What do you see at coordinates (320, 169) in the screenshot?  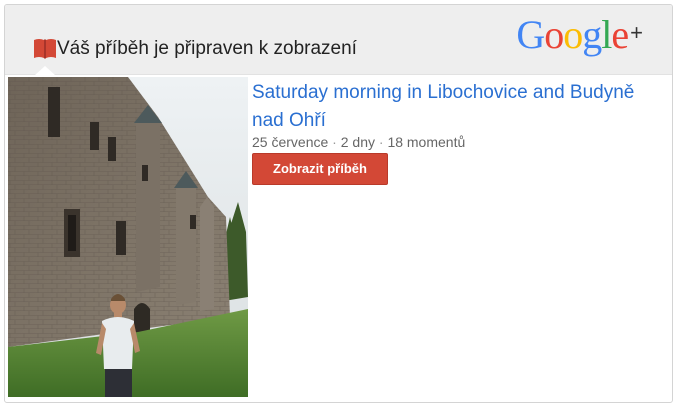 I see `view-story-button: Zobrazit příběh` at bounding box center [320, 169].